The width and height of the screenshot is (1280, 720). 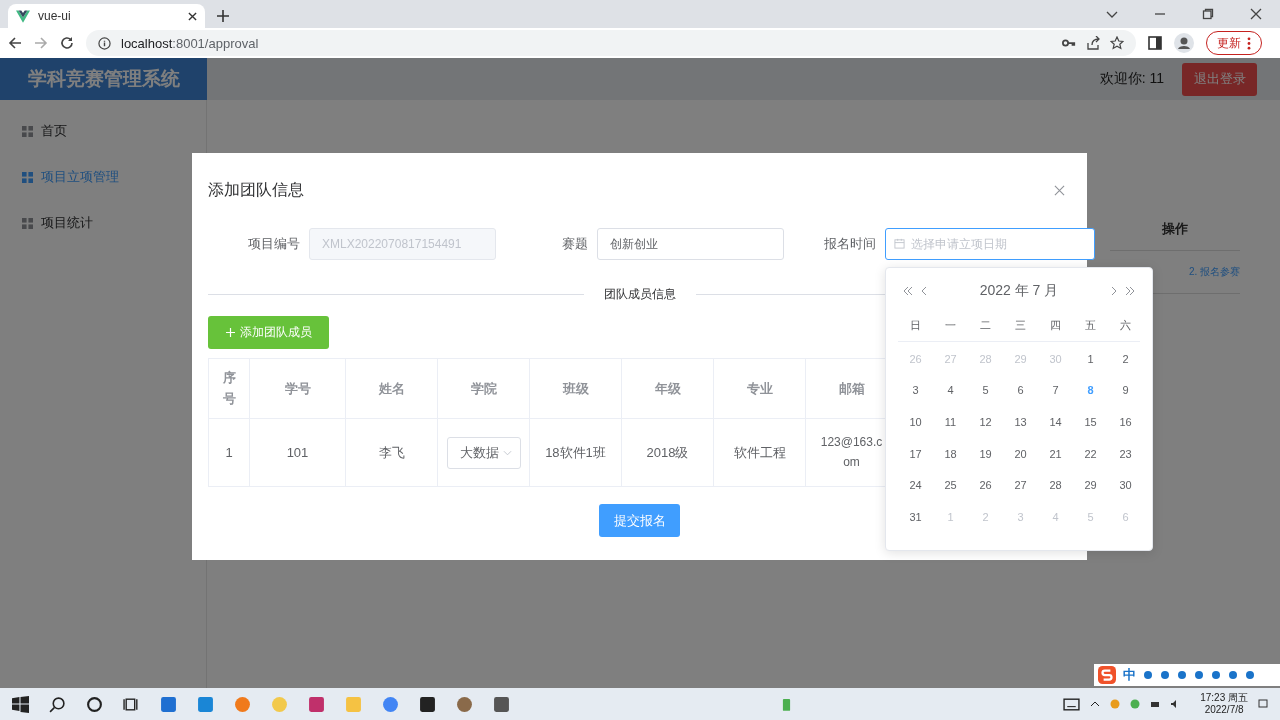 I want to click on vue-logo-icon, so click(x=23, y=16).